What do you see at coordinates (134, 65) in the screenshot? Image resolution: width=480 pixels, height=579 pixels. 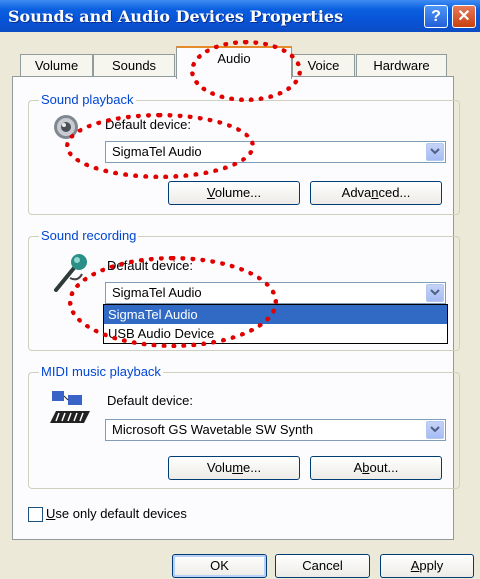 I see `tab-sounds: Sounds` at bounding box center [134, 65].